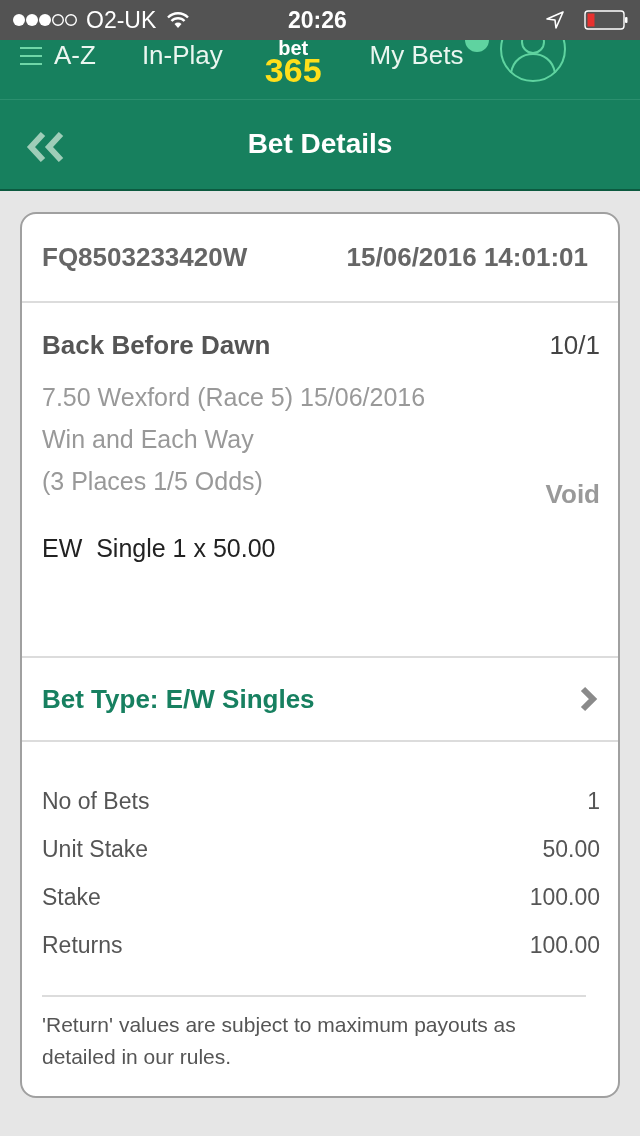 The image size is (640, 1136). I want to click on chevron-right-icon, so click(589, 699).